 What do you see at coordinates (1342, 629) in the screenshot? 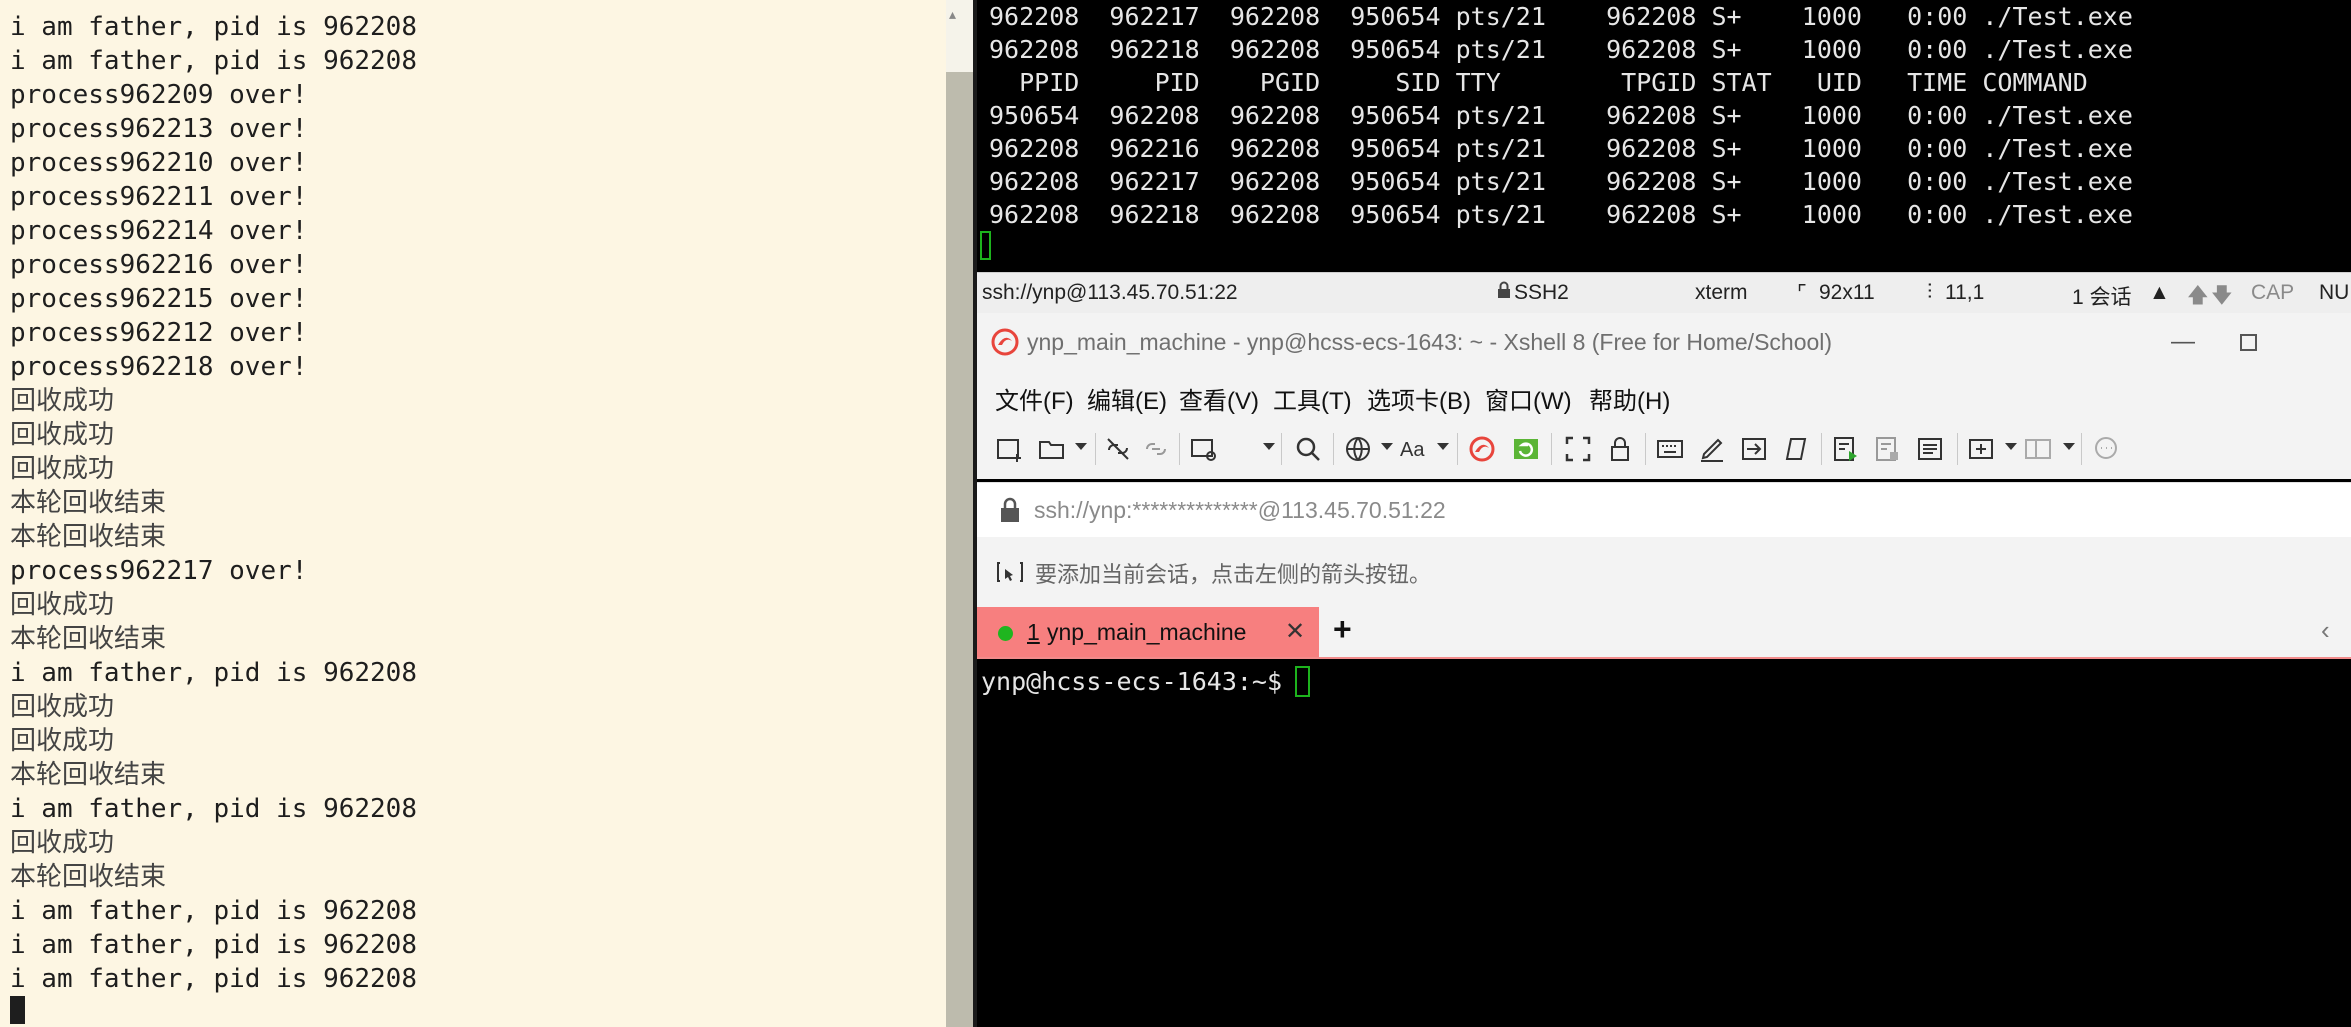
I see `add-tab-button: +` at bounding box center [1342, 629].